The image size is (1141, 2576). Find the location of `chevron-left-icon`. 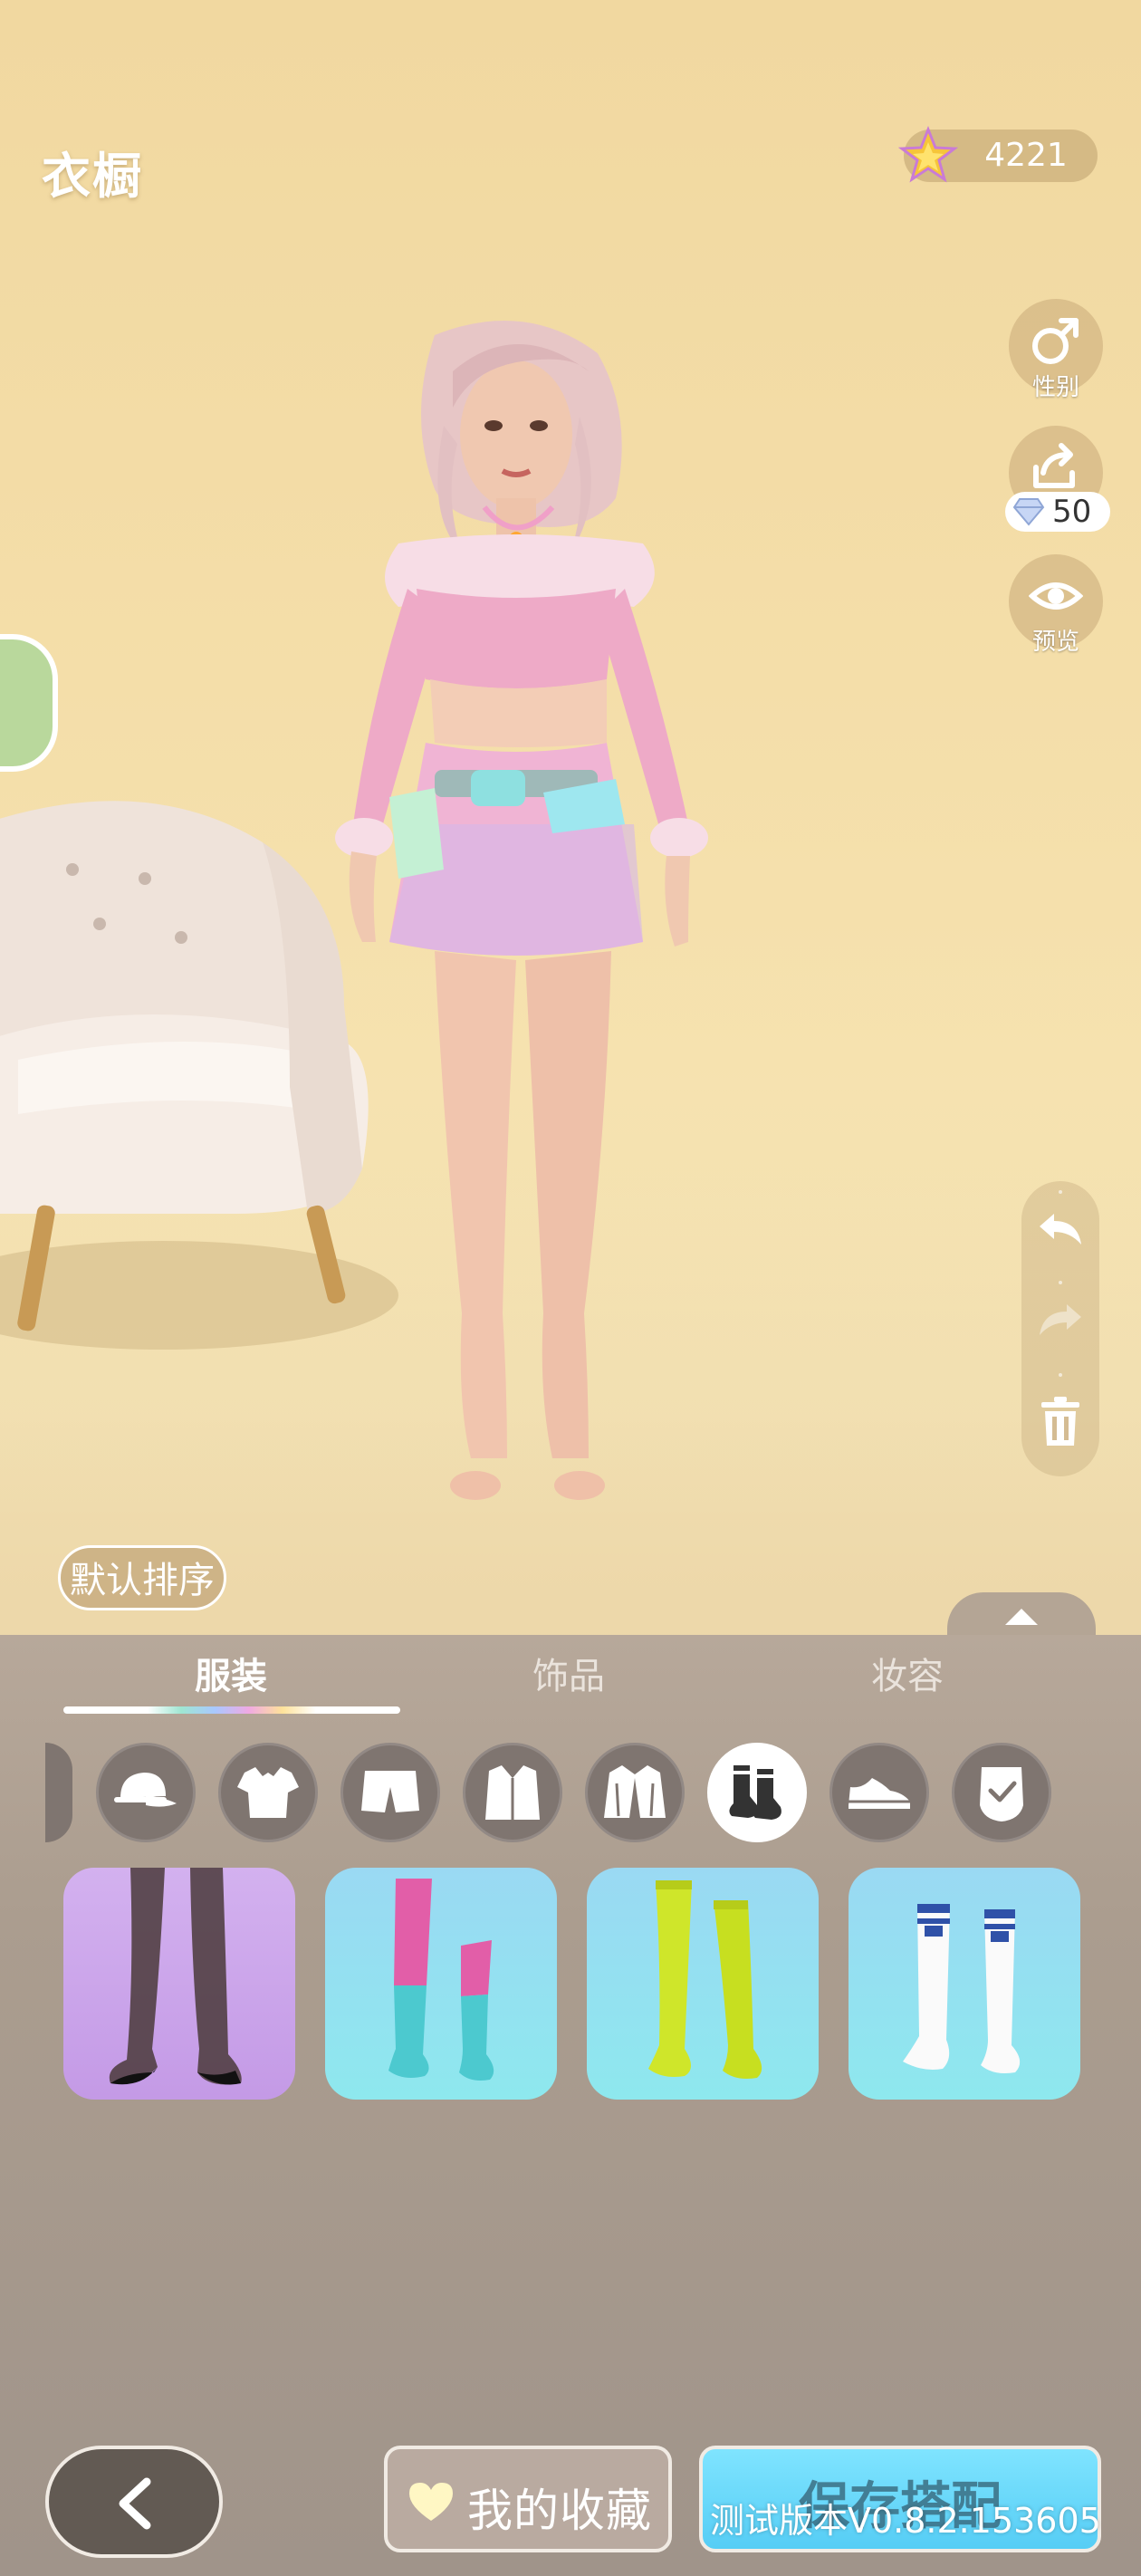

chevron-left-icon is located at coordinates (135, 2503).